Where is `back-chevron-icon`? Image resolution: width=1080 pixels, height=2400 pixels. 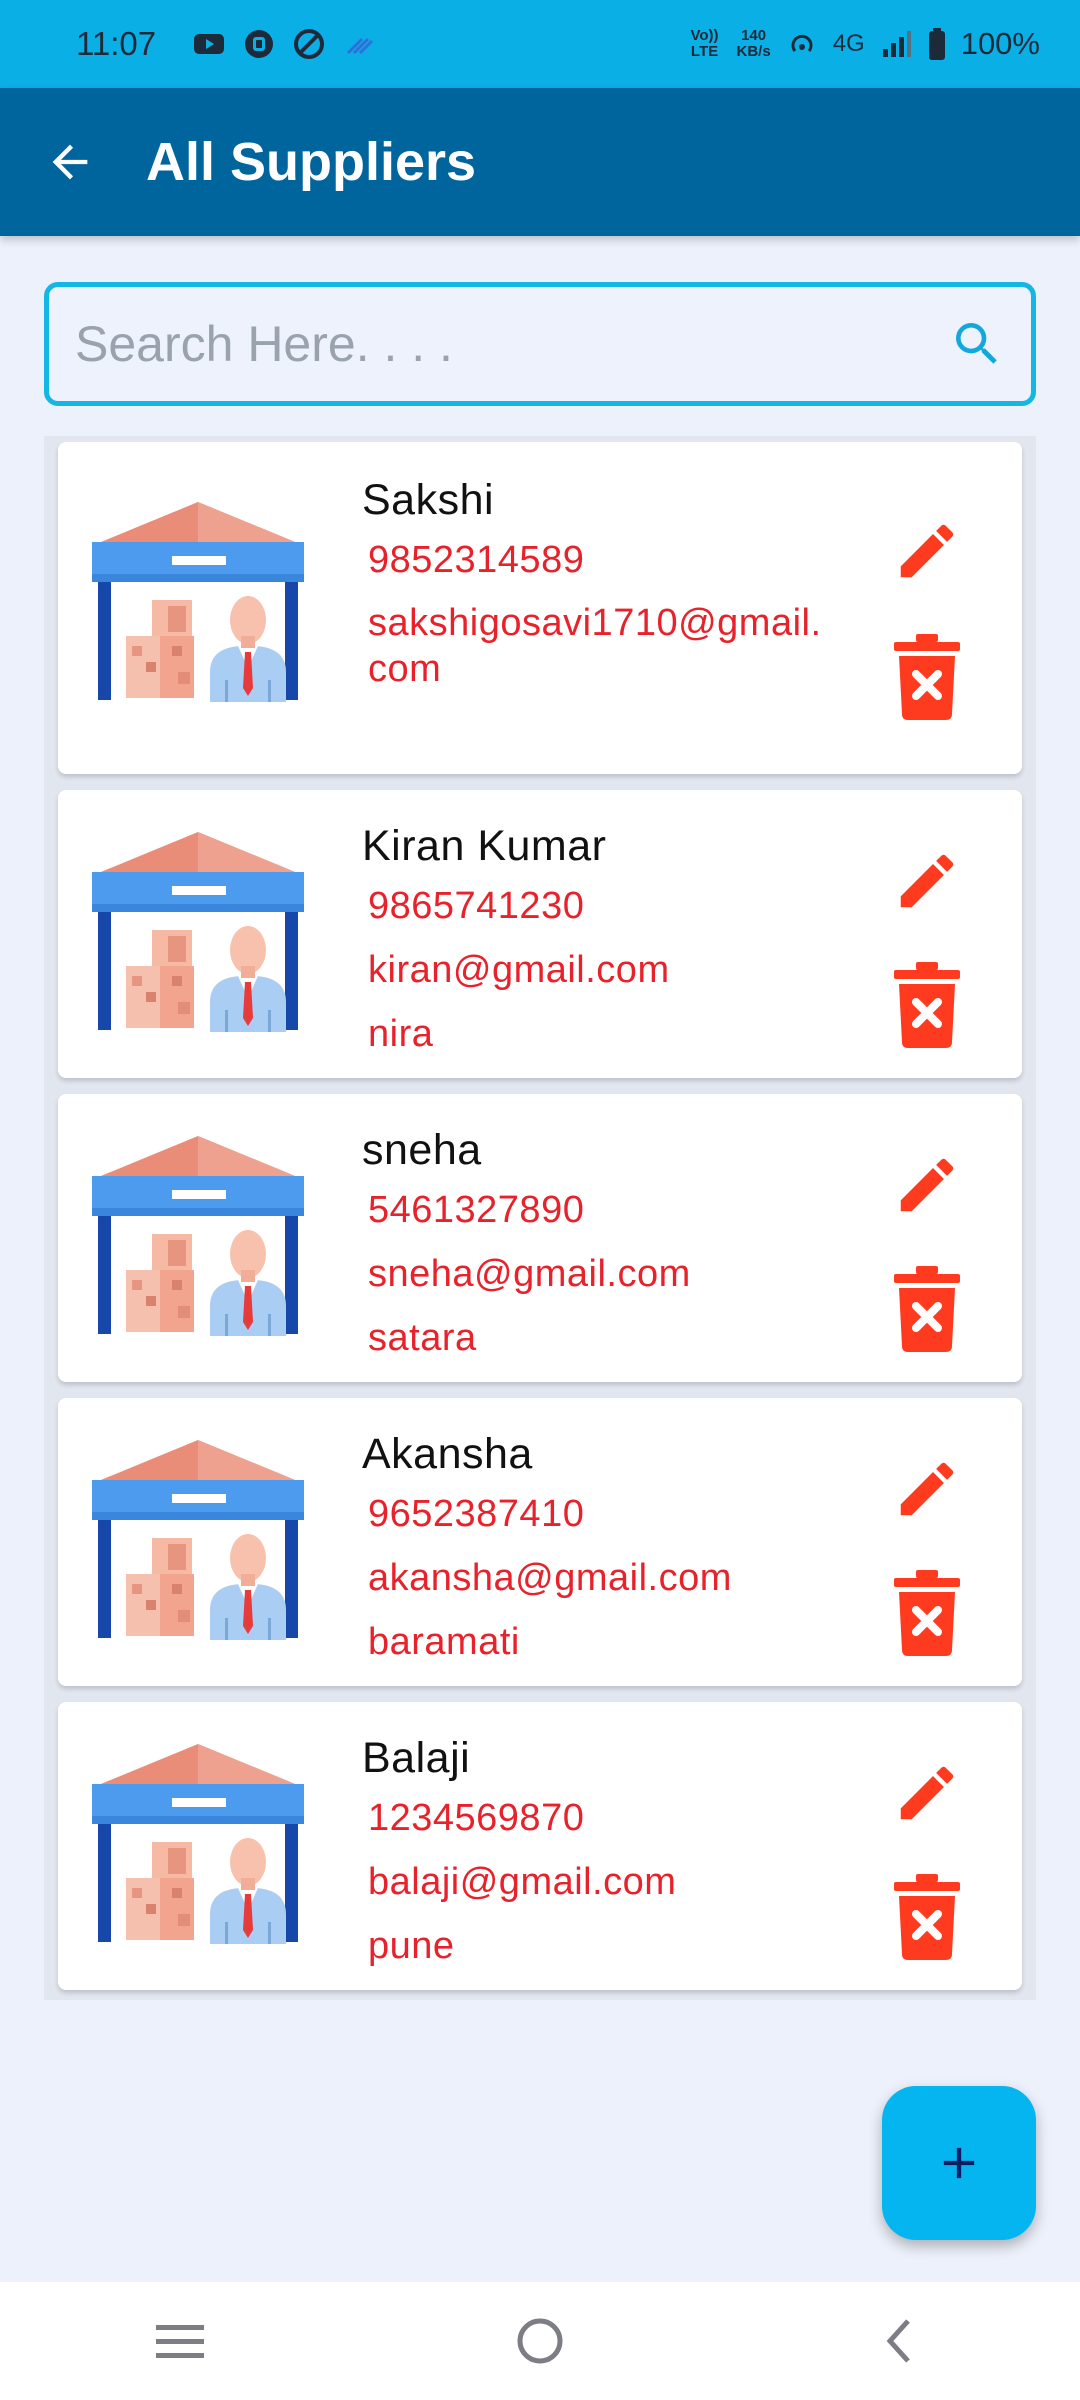 back-chevron-icon is located at coordinates (898, 2341).